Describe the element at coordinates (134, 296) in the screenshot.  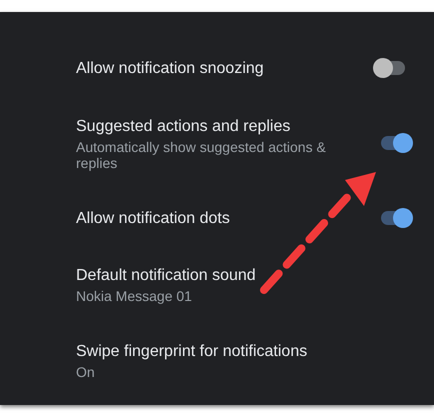
I see `setting-summary: Nokia Message 01` at that location.